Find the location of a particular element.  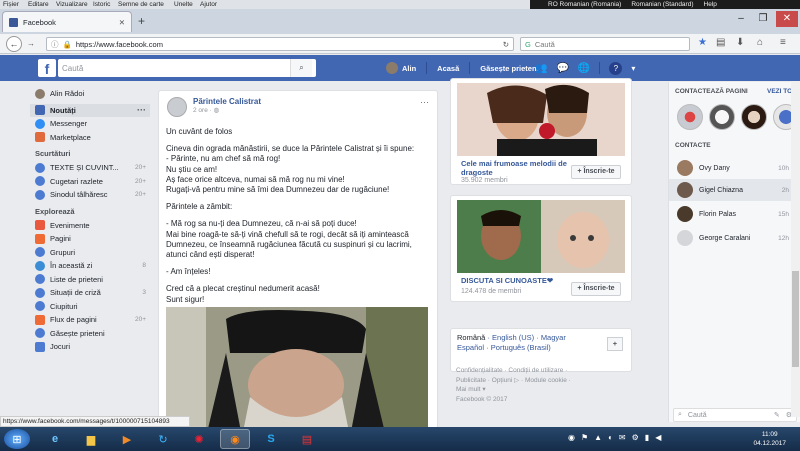

media-player-icon: ▶ is located at coordinates (127, 439).